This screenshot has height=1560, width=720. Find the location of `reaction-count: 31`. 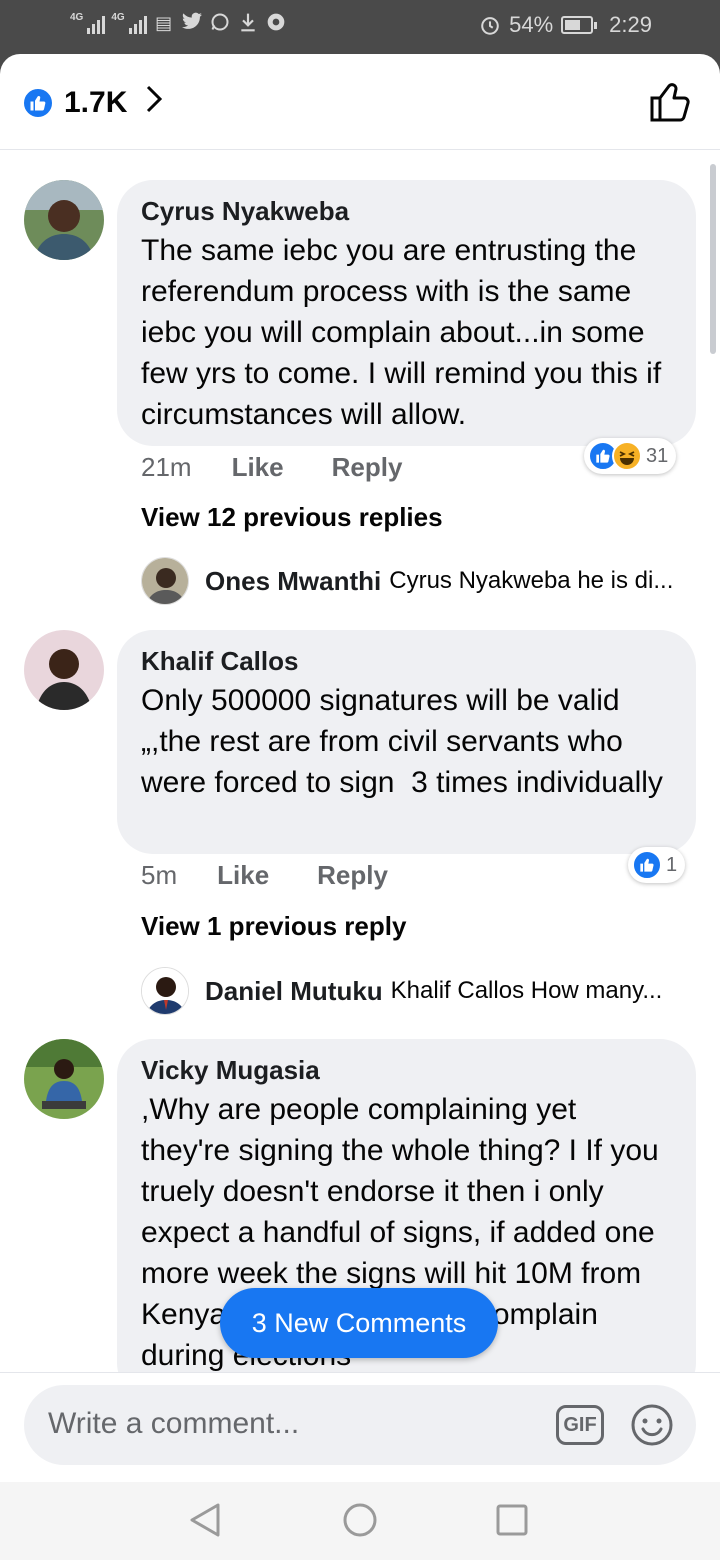

reaction-count: 31 is located at coordinates (657, 455).